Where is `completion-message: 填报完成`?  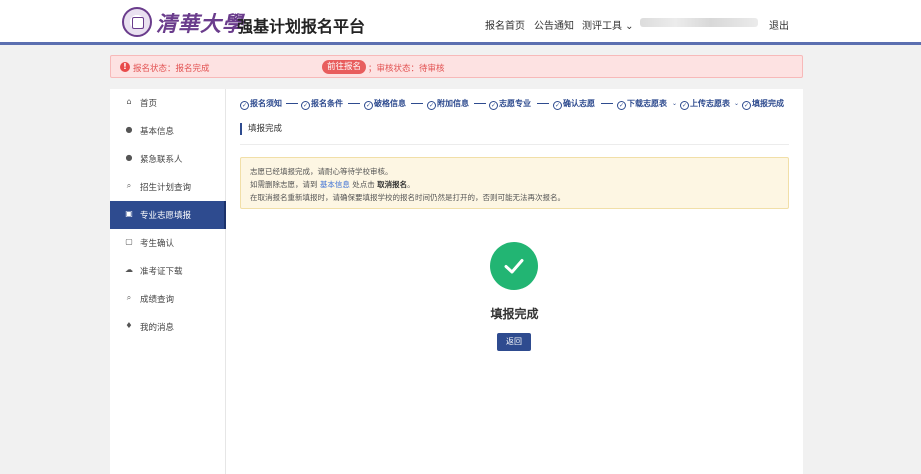
completion-message: 填报完成 is located at coordinates (514, 314).